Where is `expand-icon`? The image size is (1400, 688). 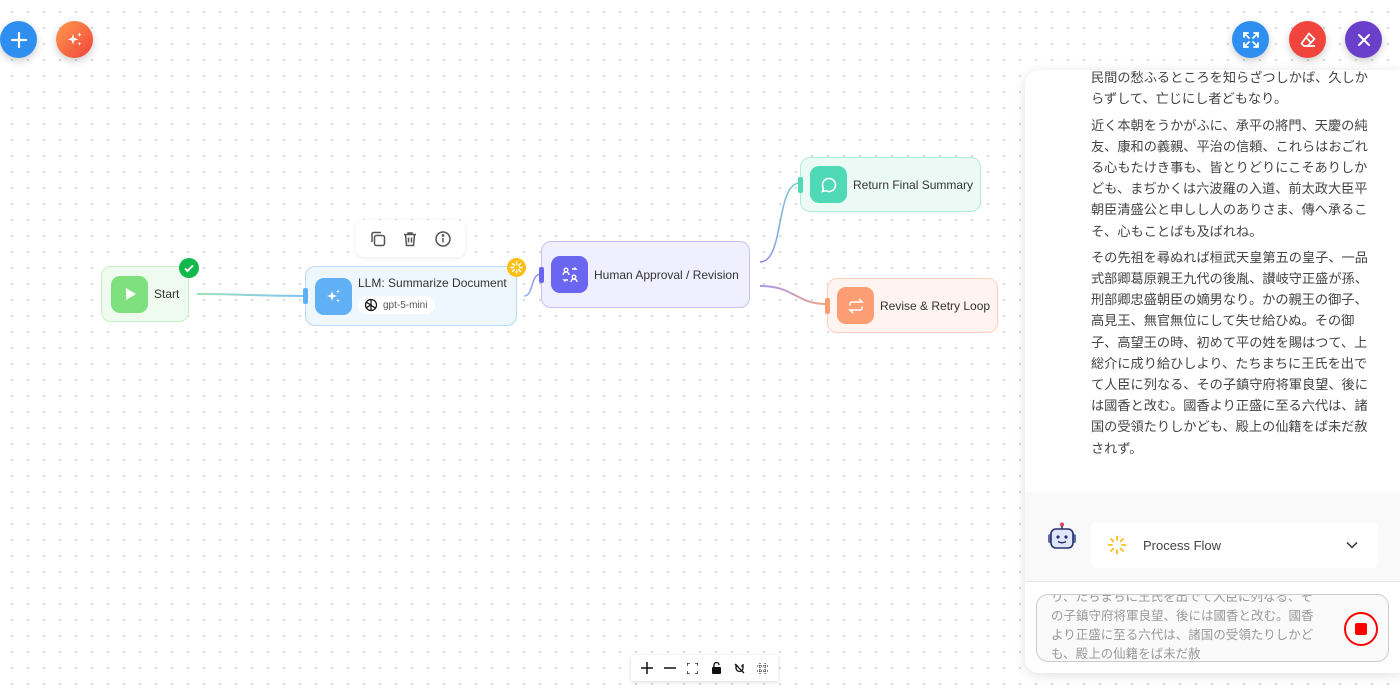
expand-icon is located at coordinates (1250, 39).